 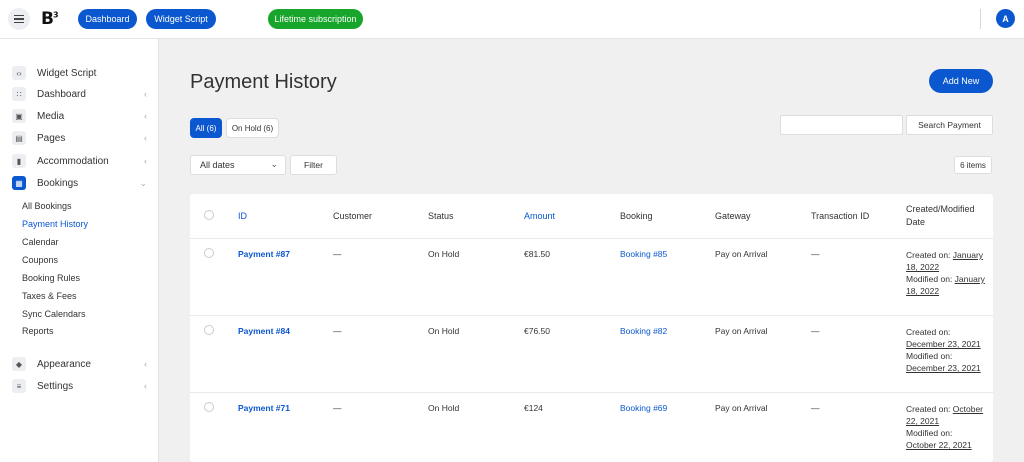 I want to click on tab-all: All (6), so click(x=206, y=128).